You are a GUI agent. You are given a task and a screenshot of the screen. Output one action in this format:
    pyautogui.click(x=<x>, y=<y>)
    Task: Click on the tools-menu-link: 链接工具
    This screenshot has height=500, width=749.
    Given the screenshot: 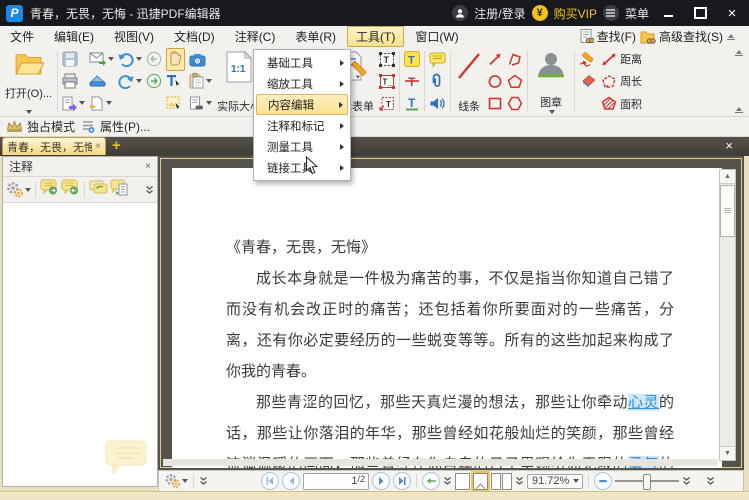 What is the action you would take?
    pyautogui.click(x=302, y=167)
    